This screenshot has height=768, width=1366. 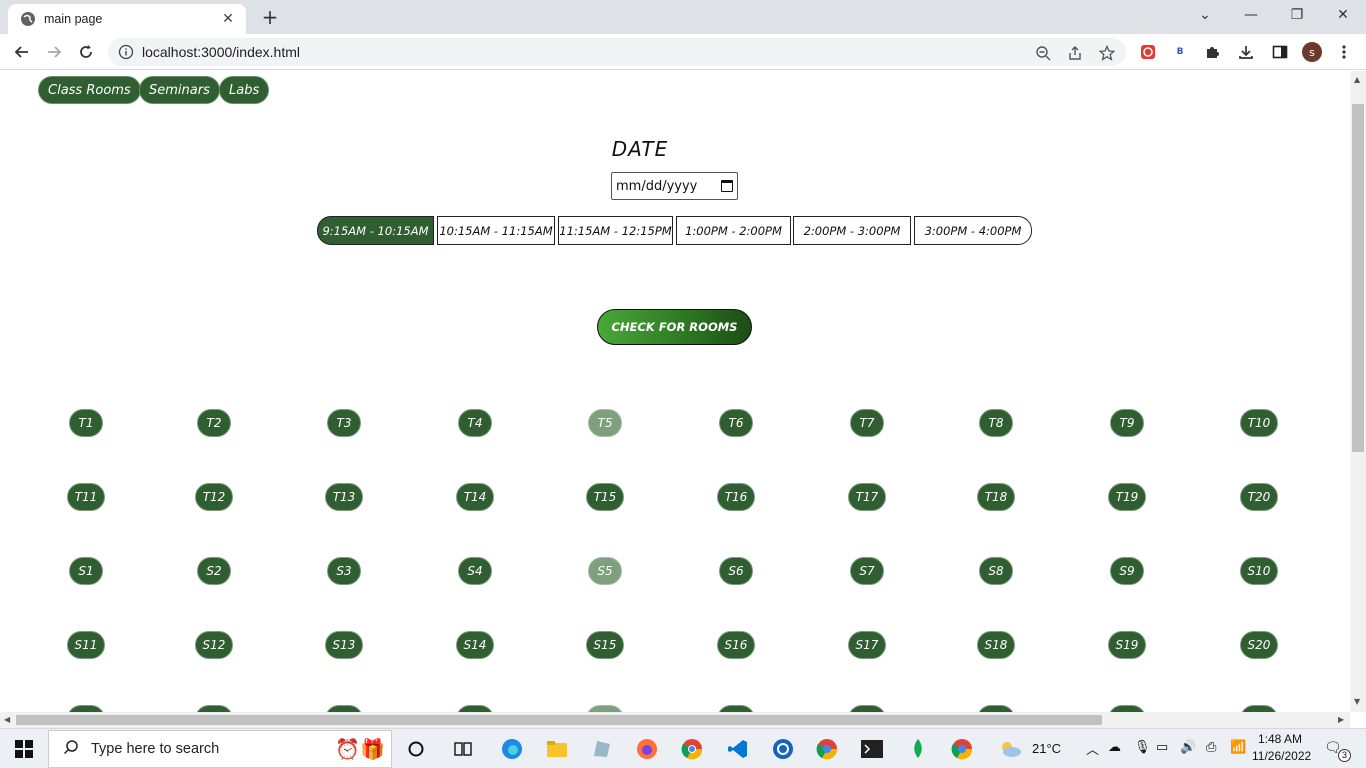 I want to click on clock-time: 1:48 AM, so click(x=1280, y=739).